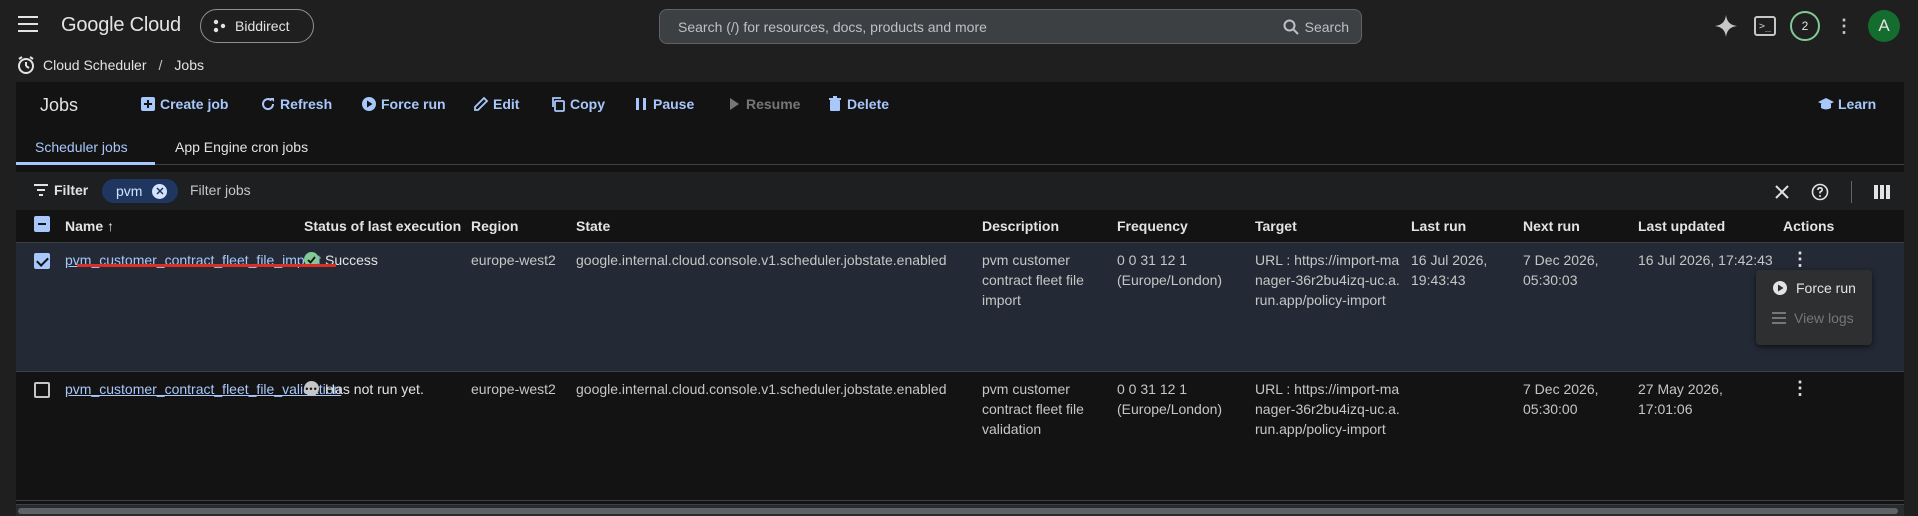 This screenshot has height=516, width=1918. I want to click on learn-label: Learn, so click(1857, 104).